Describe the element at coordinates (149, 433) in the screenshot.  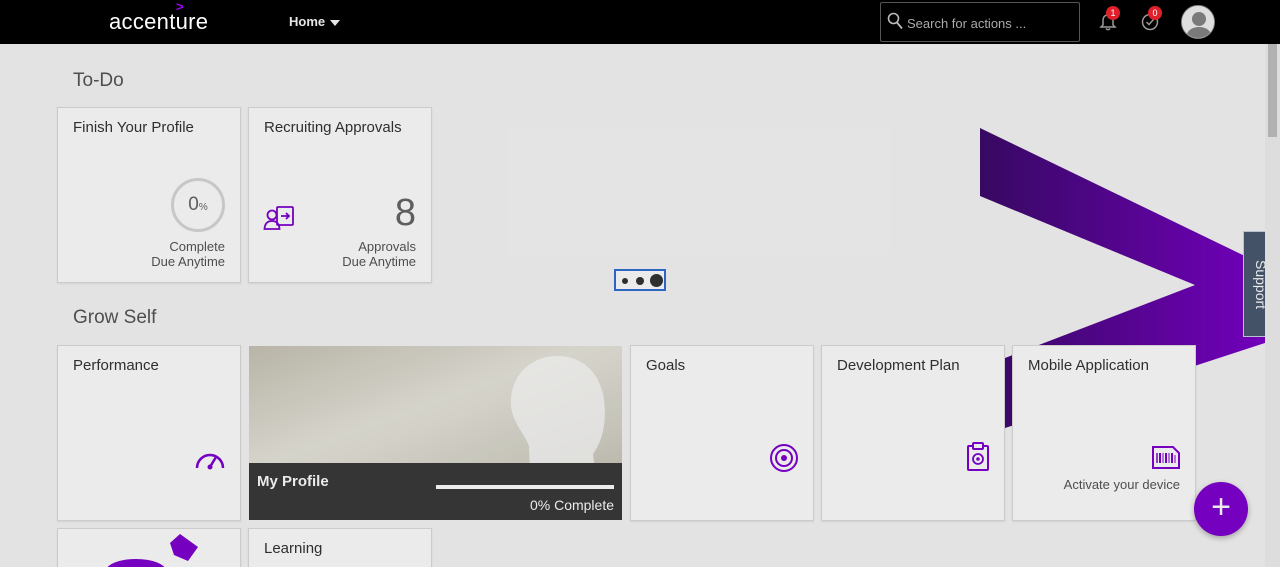
I see `performance-tile: Performance` at that location.